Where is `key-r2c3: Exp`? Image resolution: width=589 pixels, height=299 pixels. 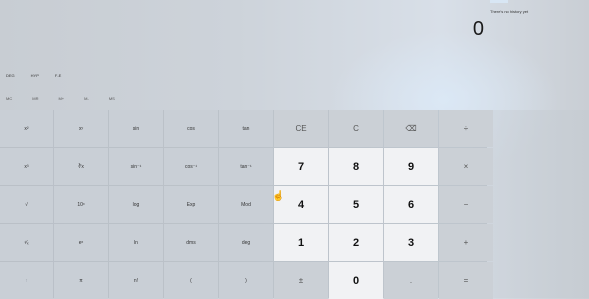 key-r2c3: Exp is located at coordinates (191, 204).